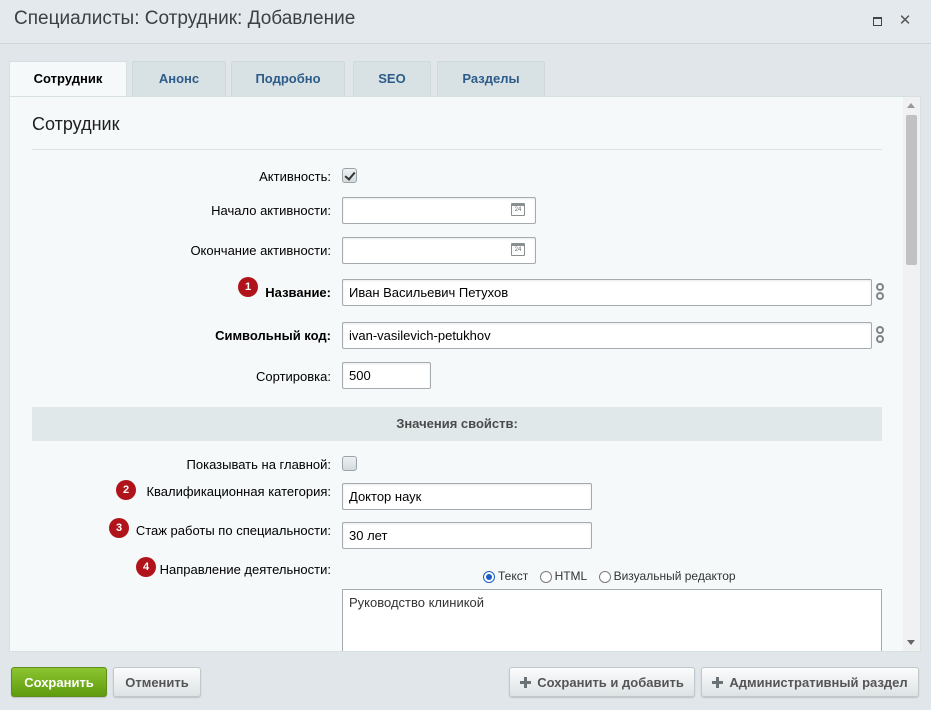 Image resolution: width=931 pixels, height=710 pixels. What do you see at coordinates (119, 528) in the screenshot?
I see `step-badge-3: 3` at bounding box center [119, 528].